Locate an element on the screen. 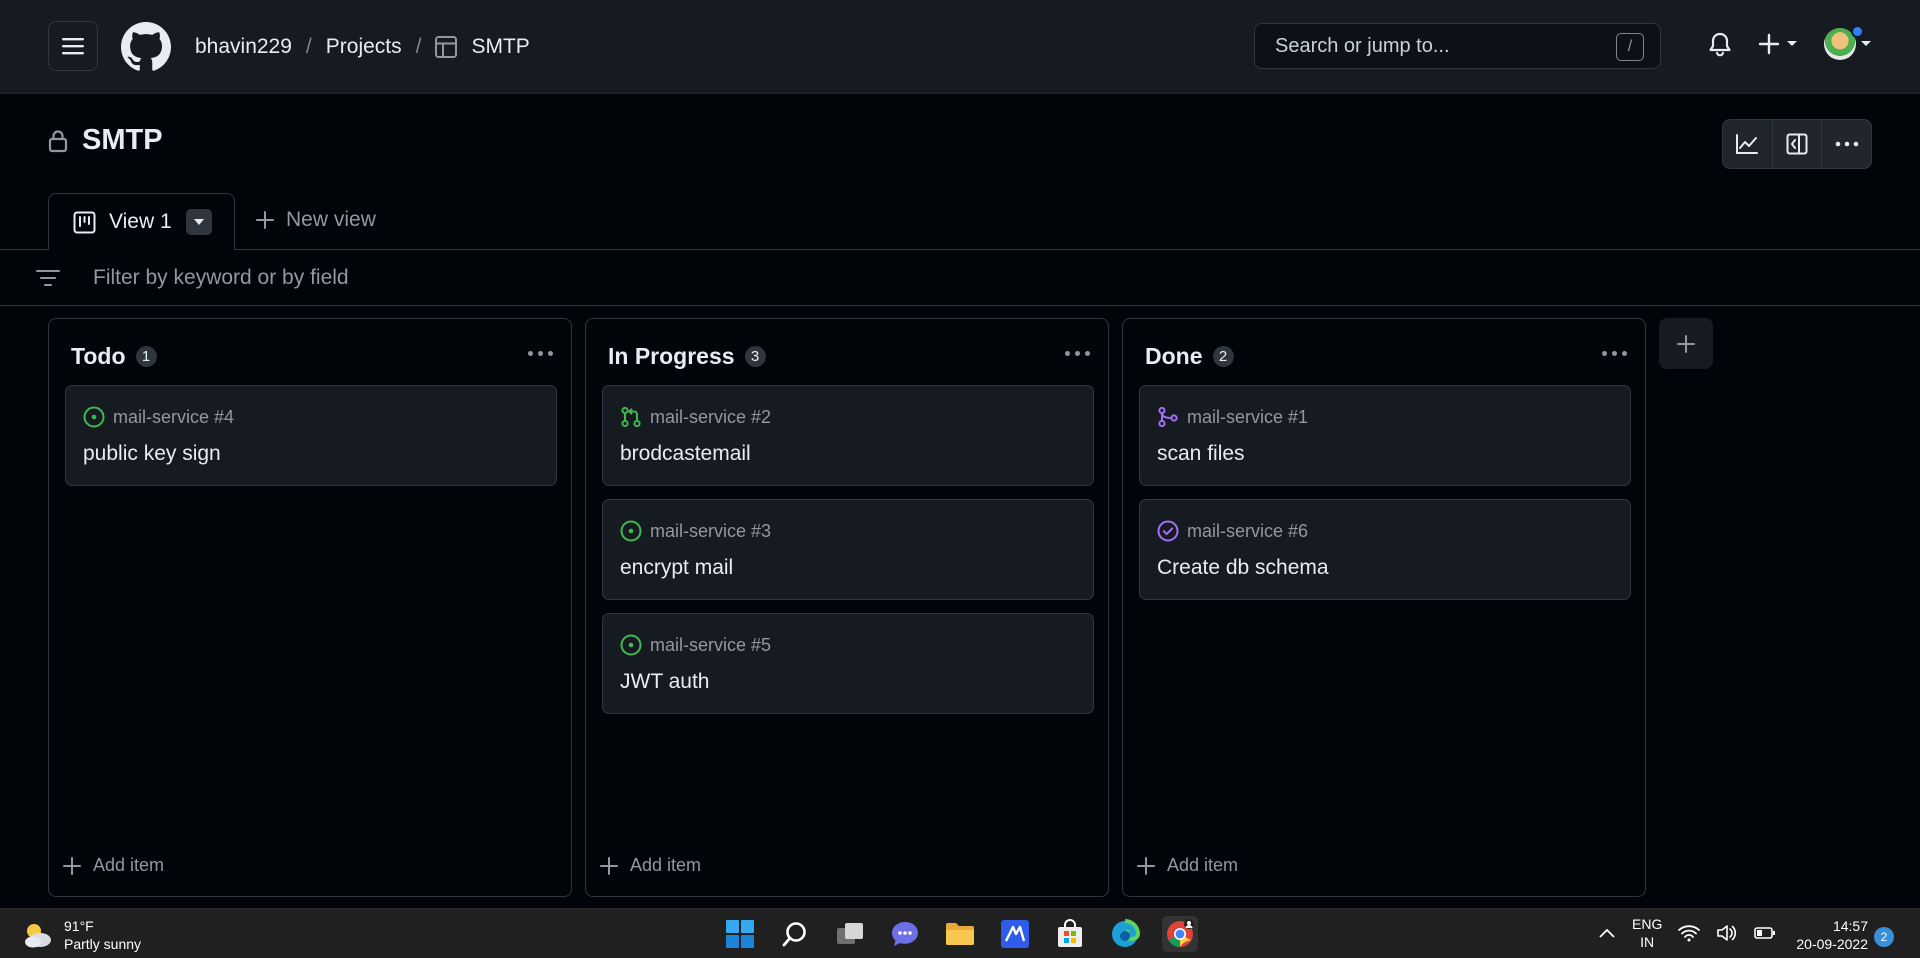 The image size is (1920, 958). board-card: mail-service #1 scan files is located at coordinates (1385, 435).